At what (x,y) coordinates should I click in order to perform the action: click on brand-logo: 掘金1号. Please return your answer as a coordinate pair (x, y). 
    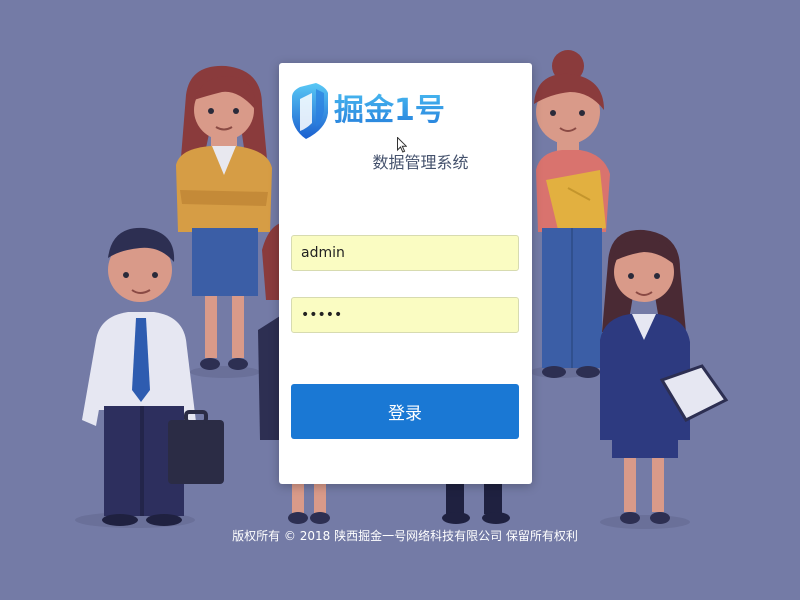
    Looking at the image, I should click on (367, 111).